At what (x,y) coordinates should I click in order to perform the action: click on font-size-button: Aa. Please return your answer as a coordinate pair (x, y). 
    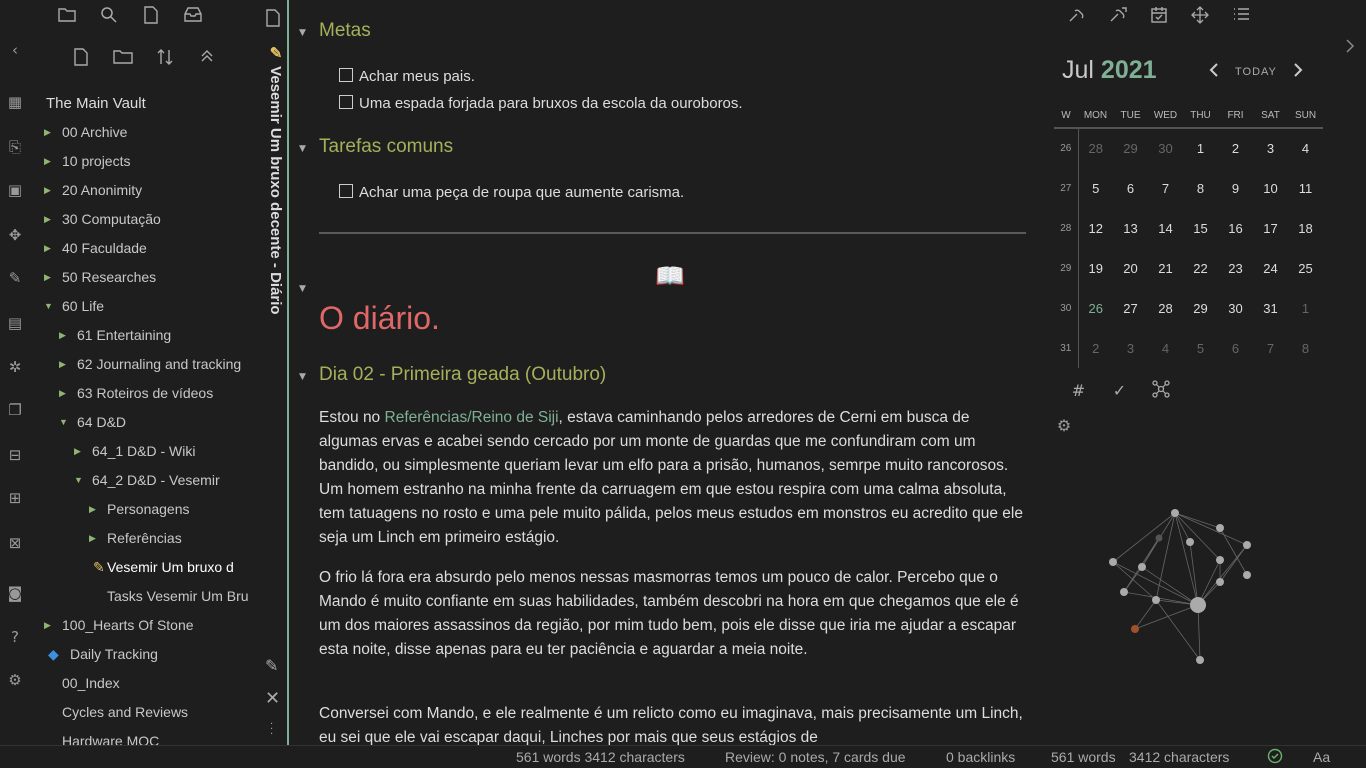
    Looking at the image, I should click on (1321, 757).